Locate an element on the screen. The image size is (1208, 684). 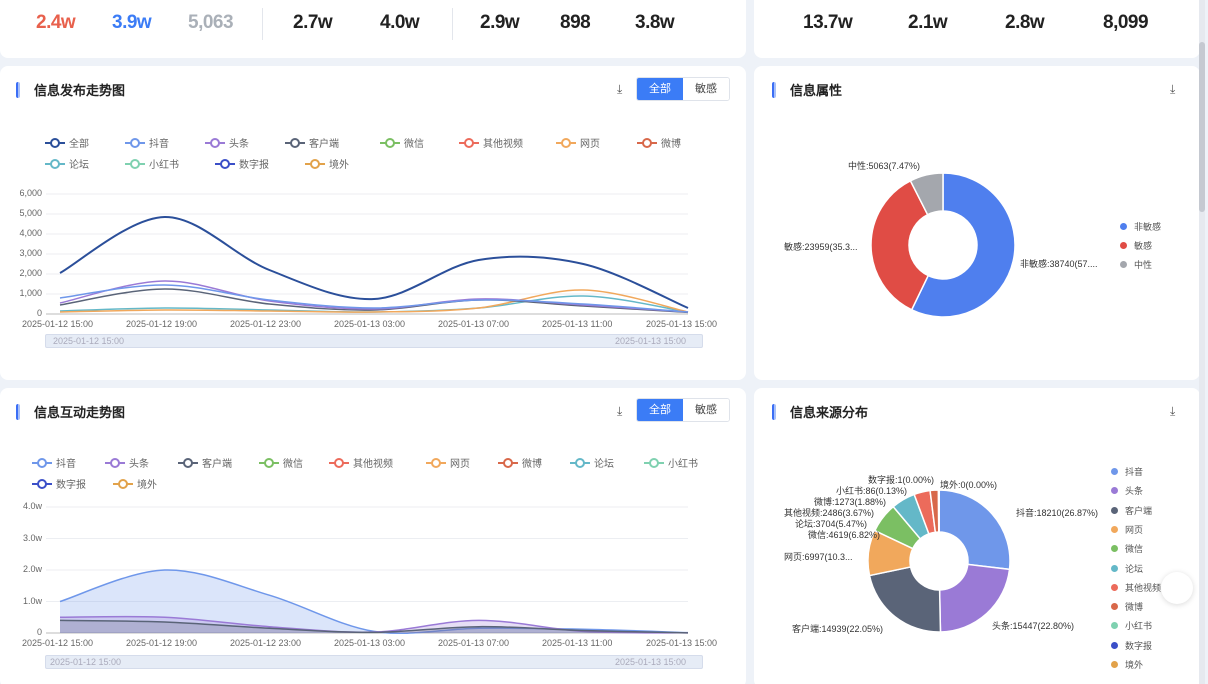
legend-label: 论坛 is located at coordinates (1134, 568).